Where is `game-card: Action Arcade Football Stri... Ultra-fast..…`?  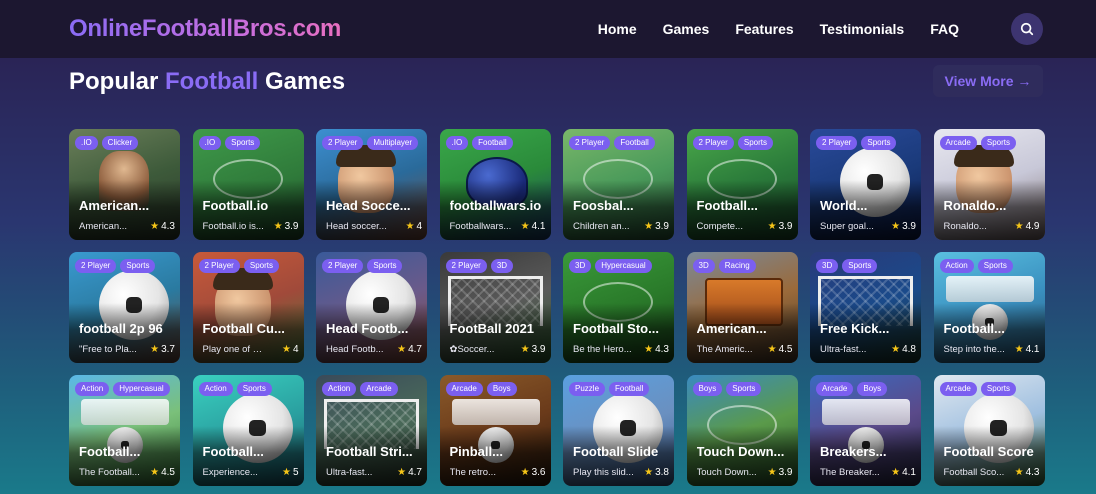
game-card: Action Arcade Football Stri... Ultra-fast..… is located at coordinates (371, 430).